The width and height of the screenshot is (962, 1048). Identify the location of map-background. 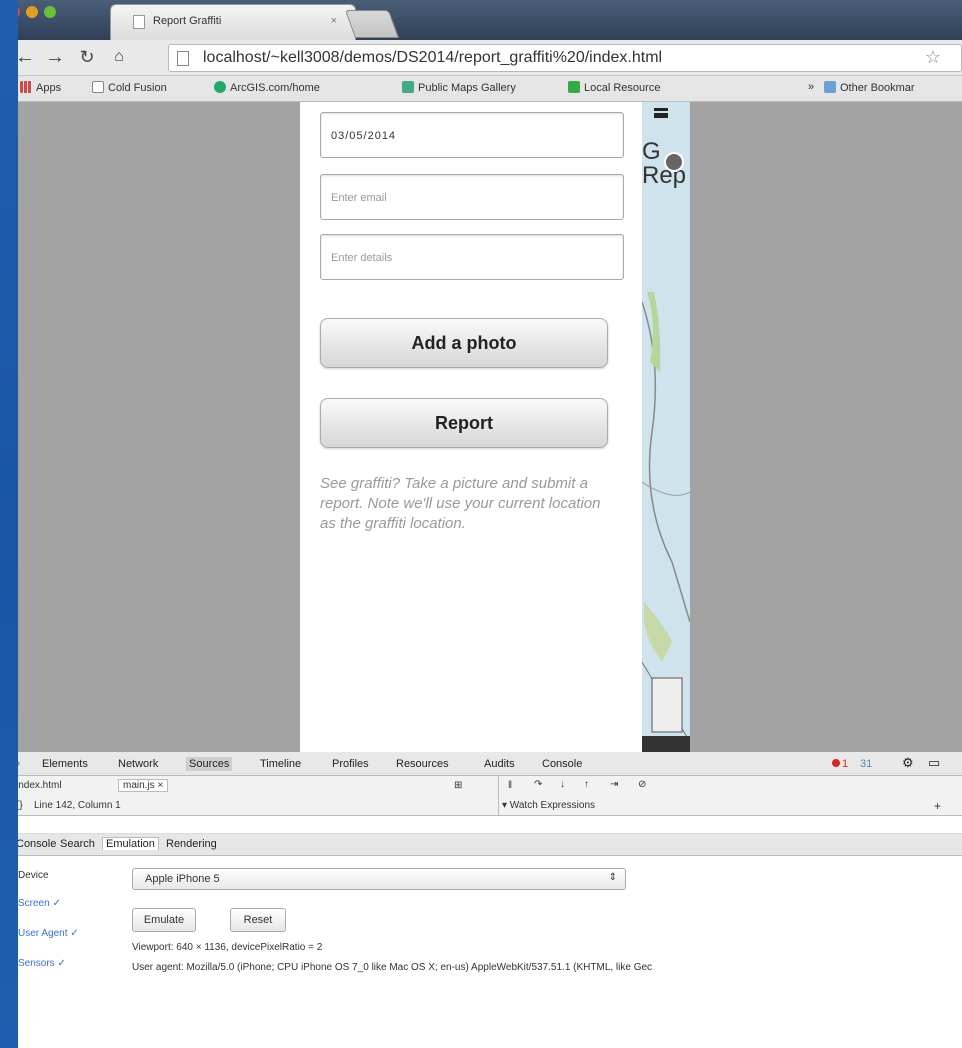
(666, 522).